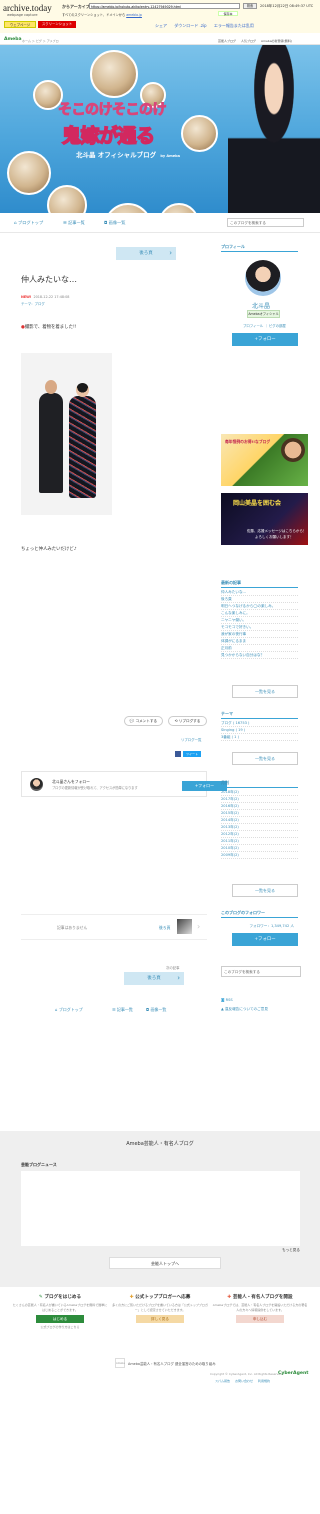  Describe the element at coordinates (134, 15) in the screenshot. I see `archive-note-domain: ameblo.jp` at that location.